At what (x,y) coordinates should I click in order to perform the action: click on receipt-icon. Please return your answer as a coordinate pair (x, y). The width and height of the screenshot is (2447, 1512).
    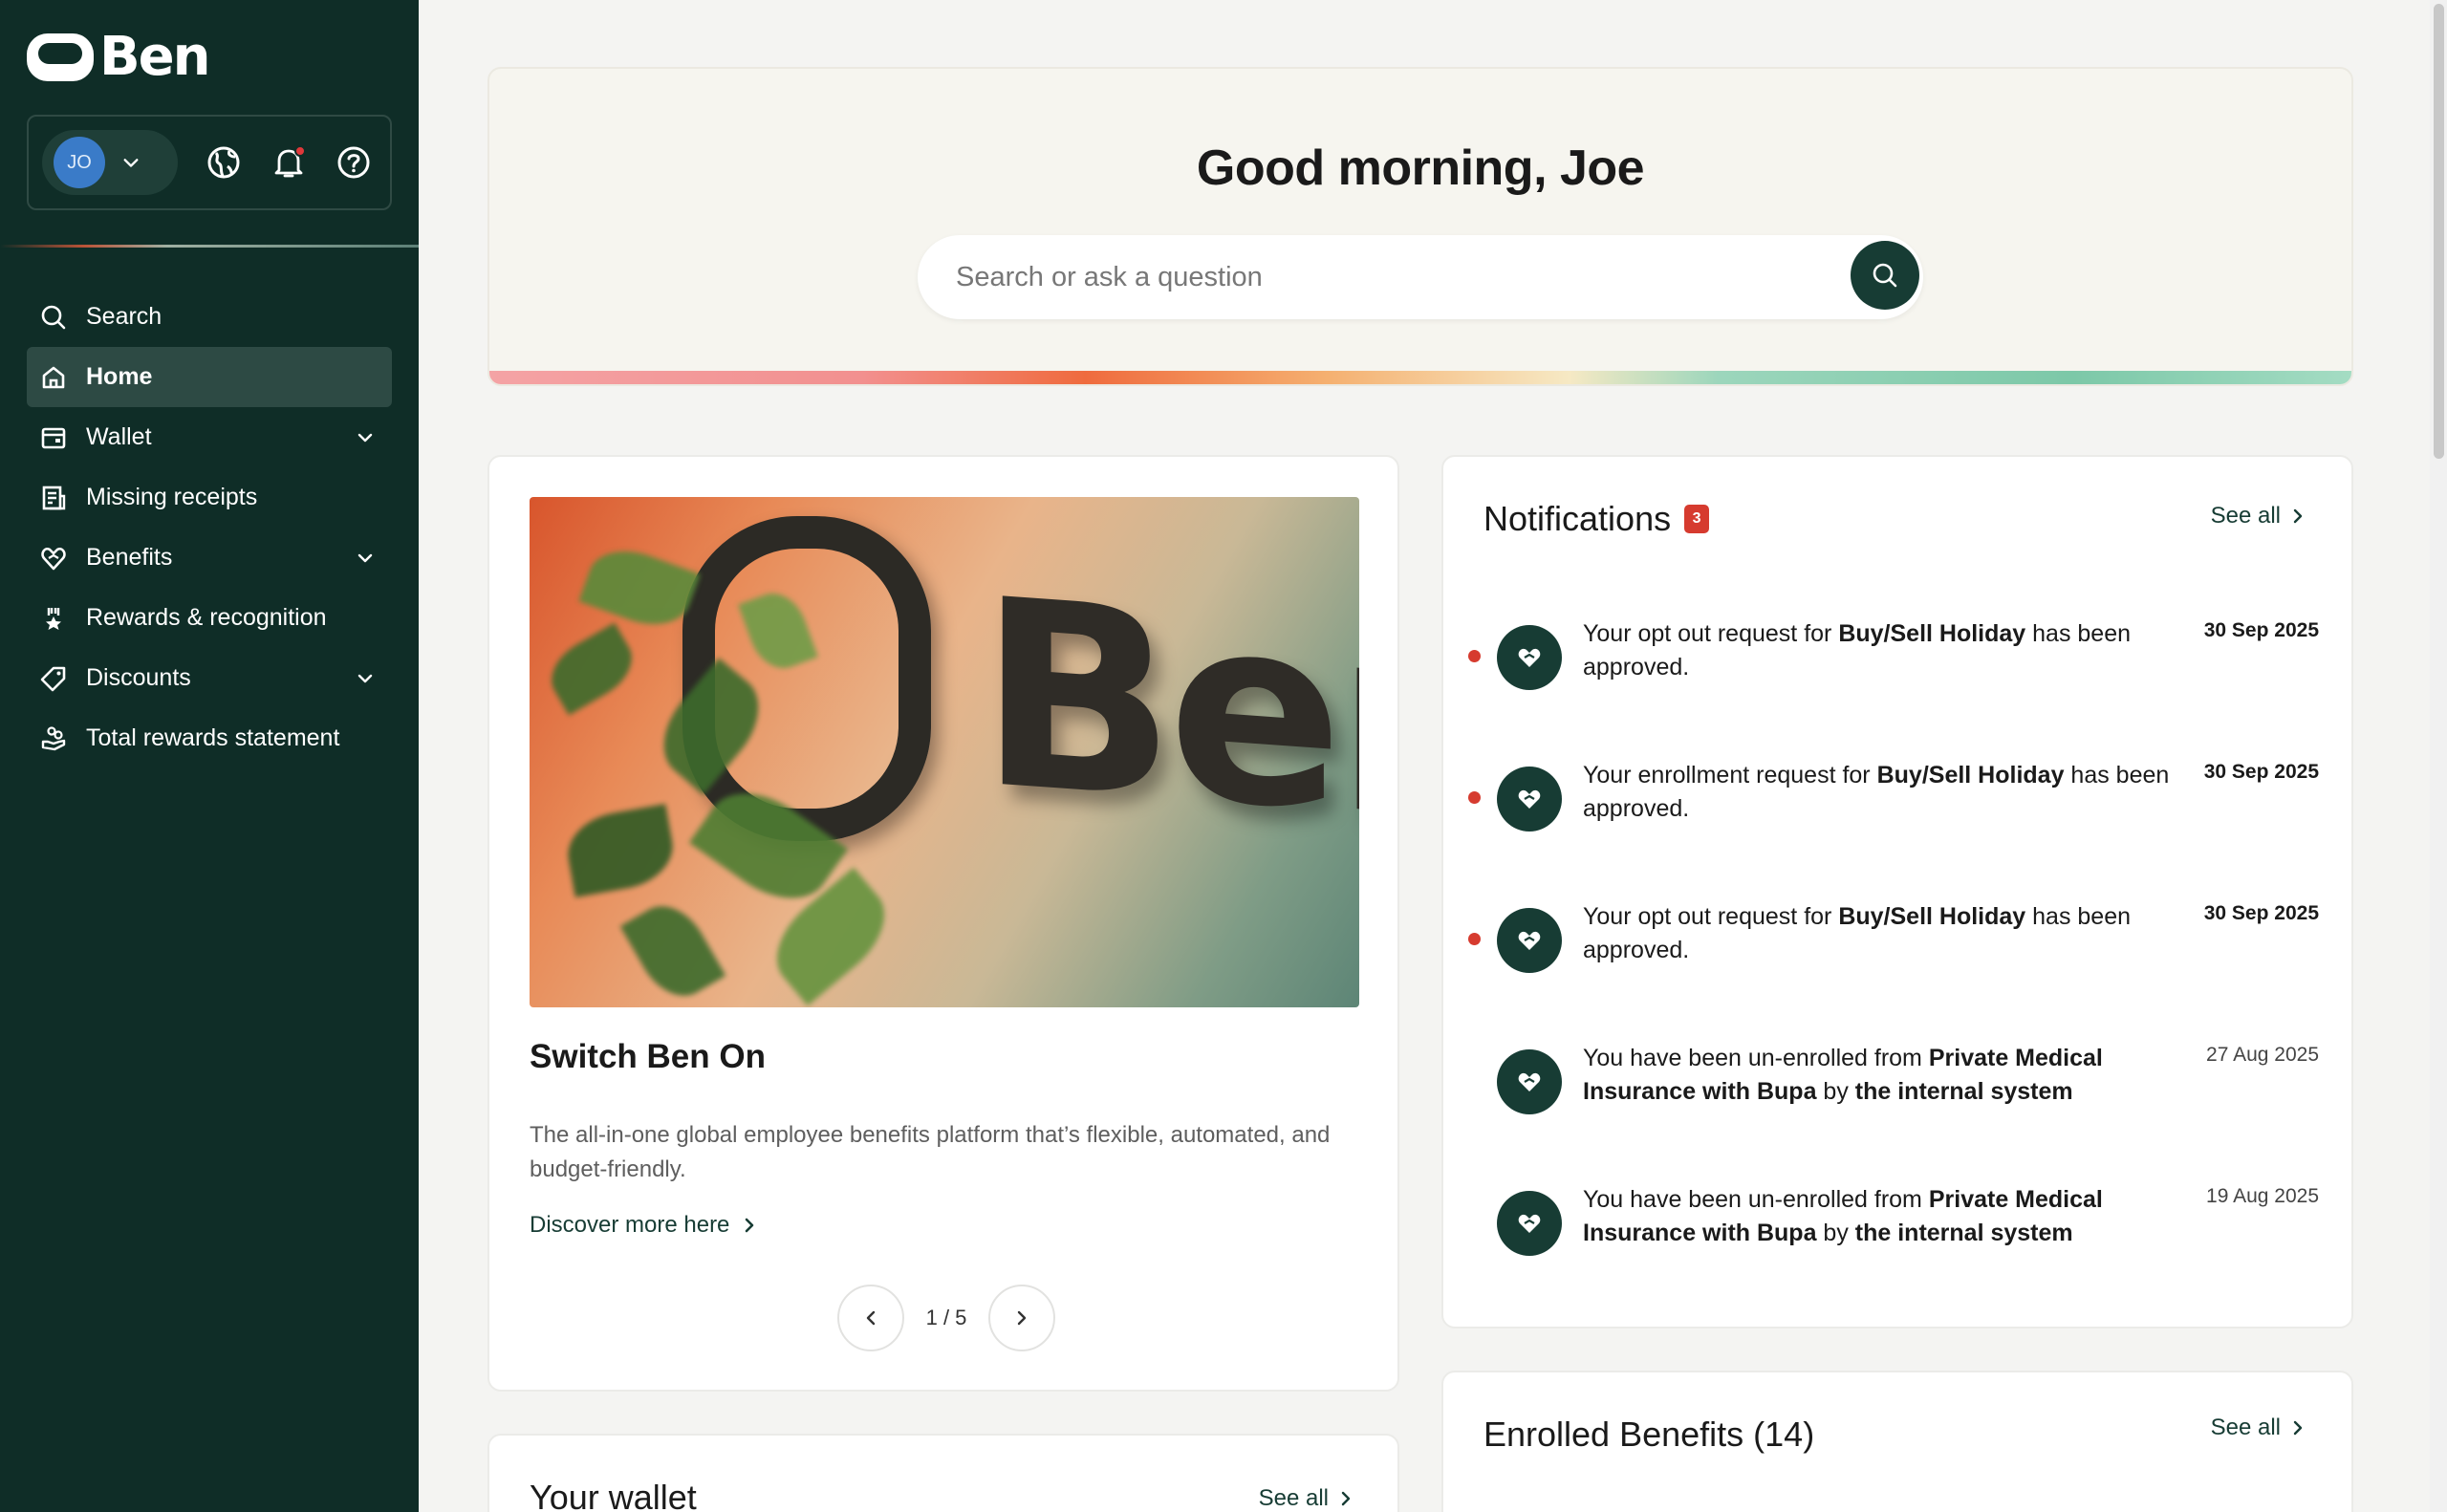
    Looking at the image, I should click on (53, 498).